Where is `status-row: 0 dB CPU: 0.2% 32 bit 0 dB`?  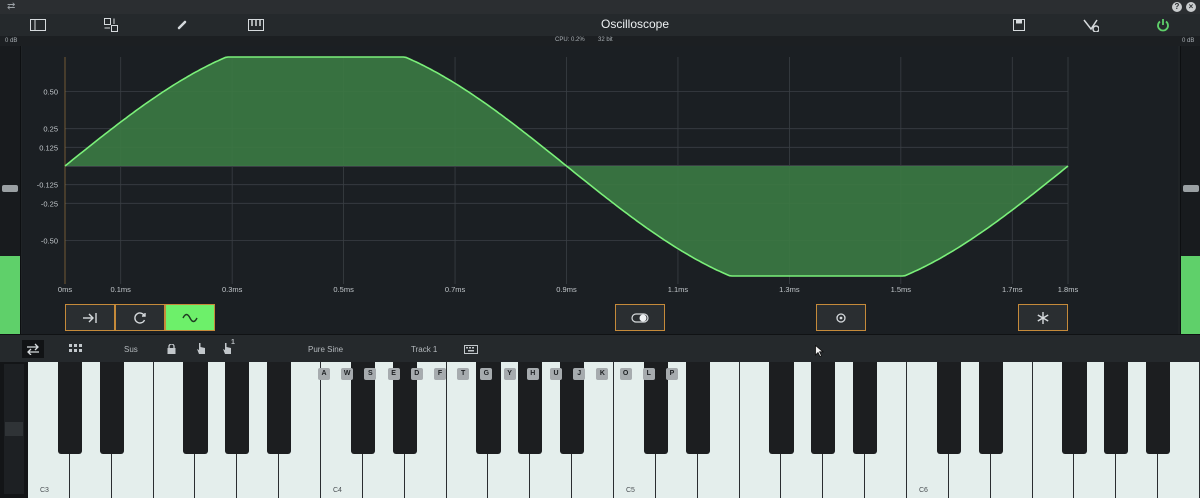
status-row: 0 dB CPU: 0.2% 32 bit 0 dB is located at coordinates (600, 41).